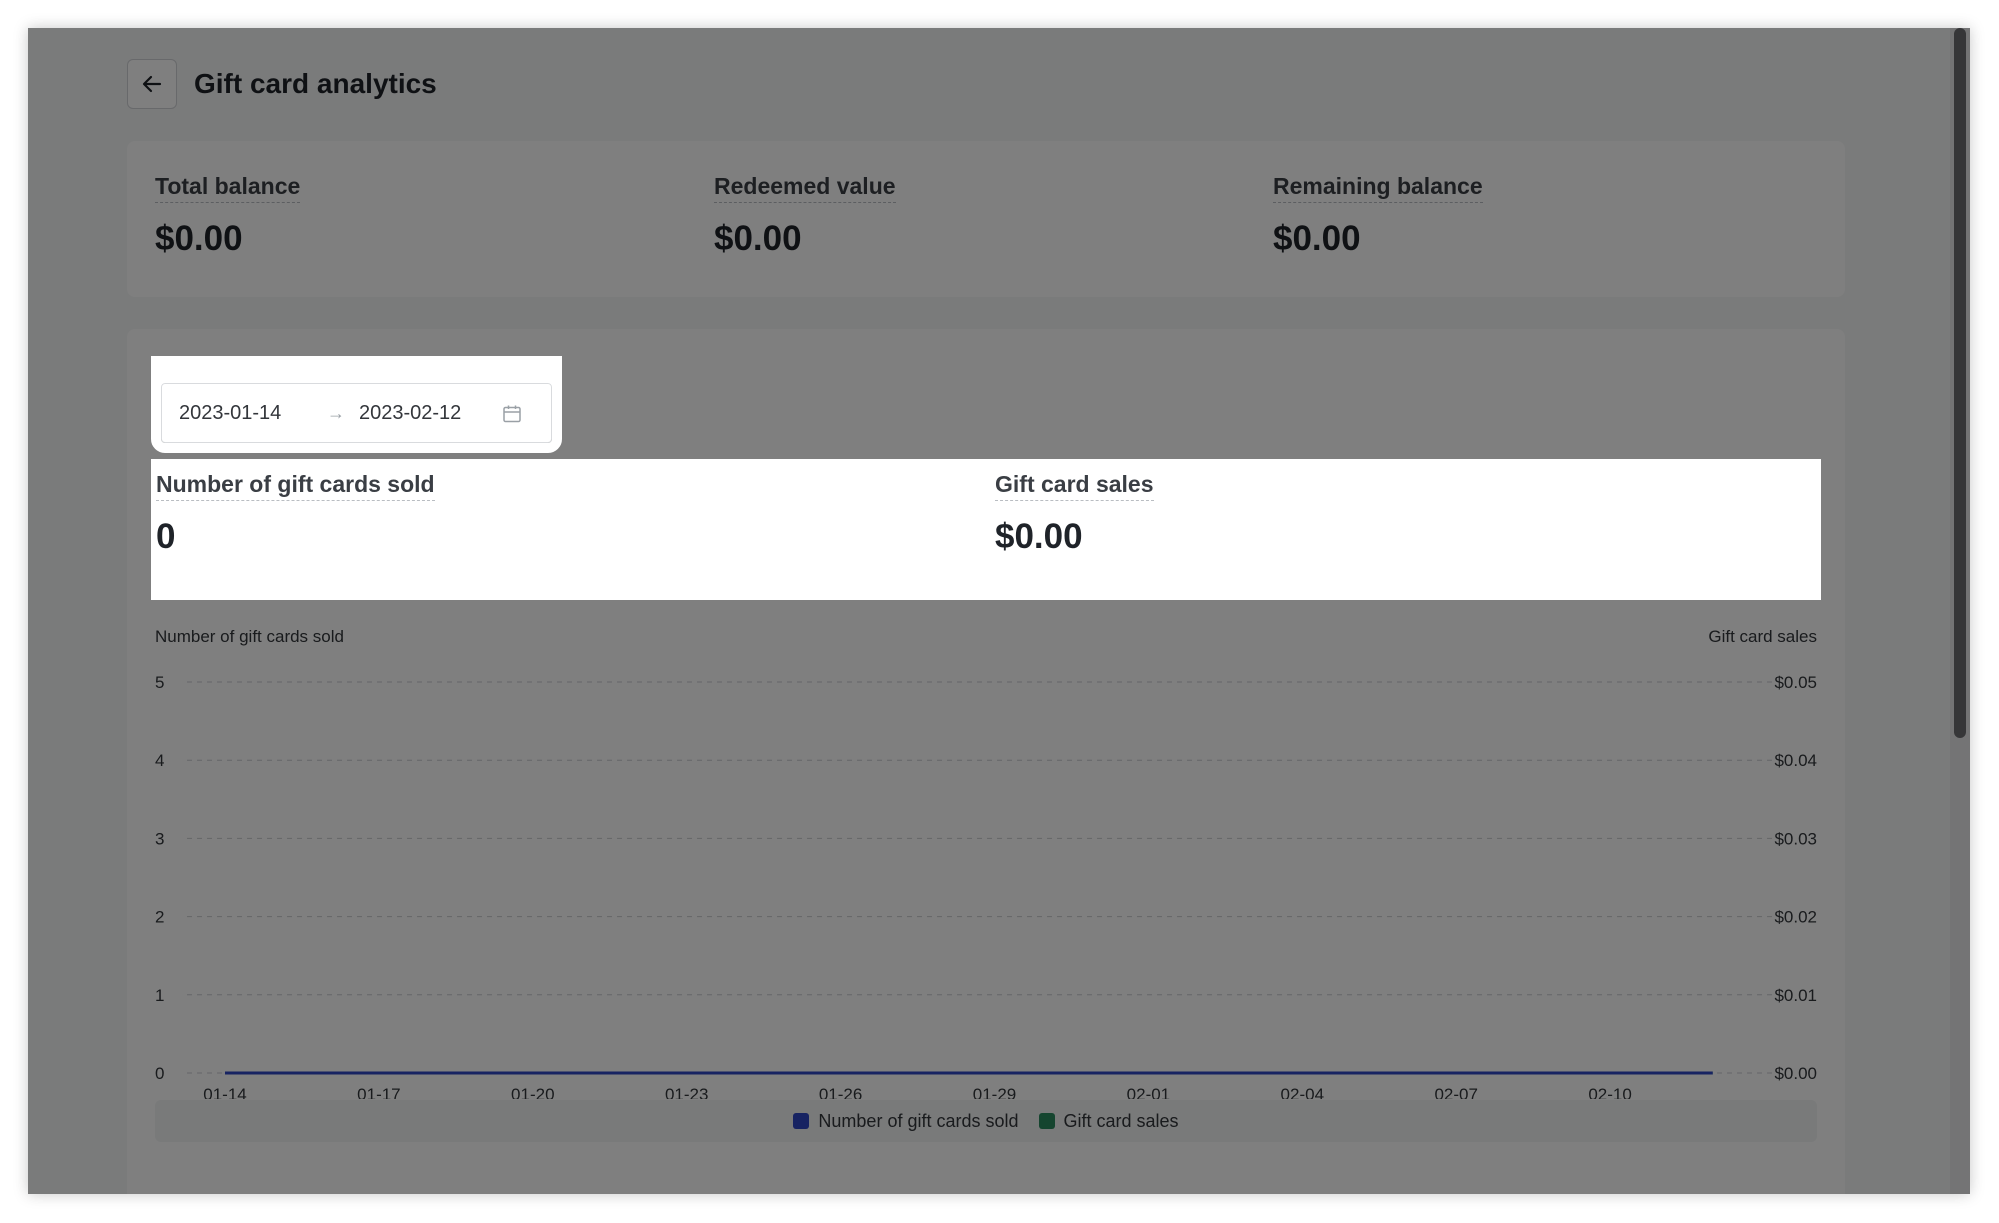 This screenshot has width=1999, height=1223. Describe the element at coordinates (1795, 682) in the screenshot. I see `y-tick-label-right: $0.05` at that location.